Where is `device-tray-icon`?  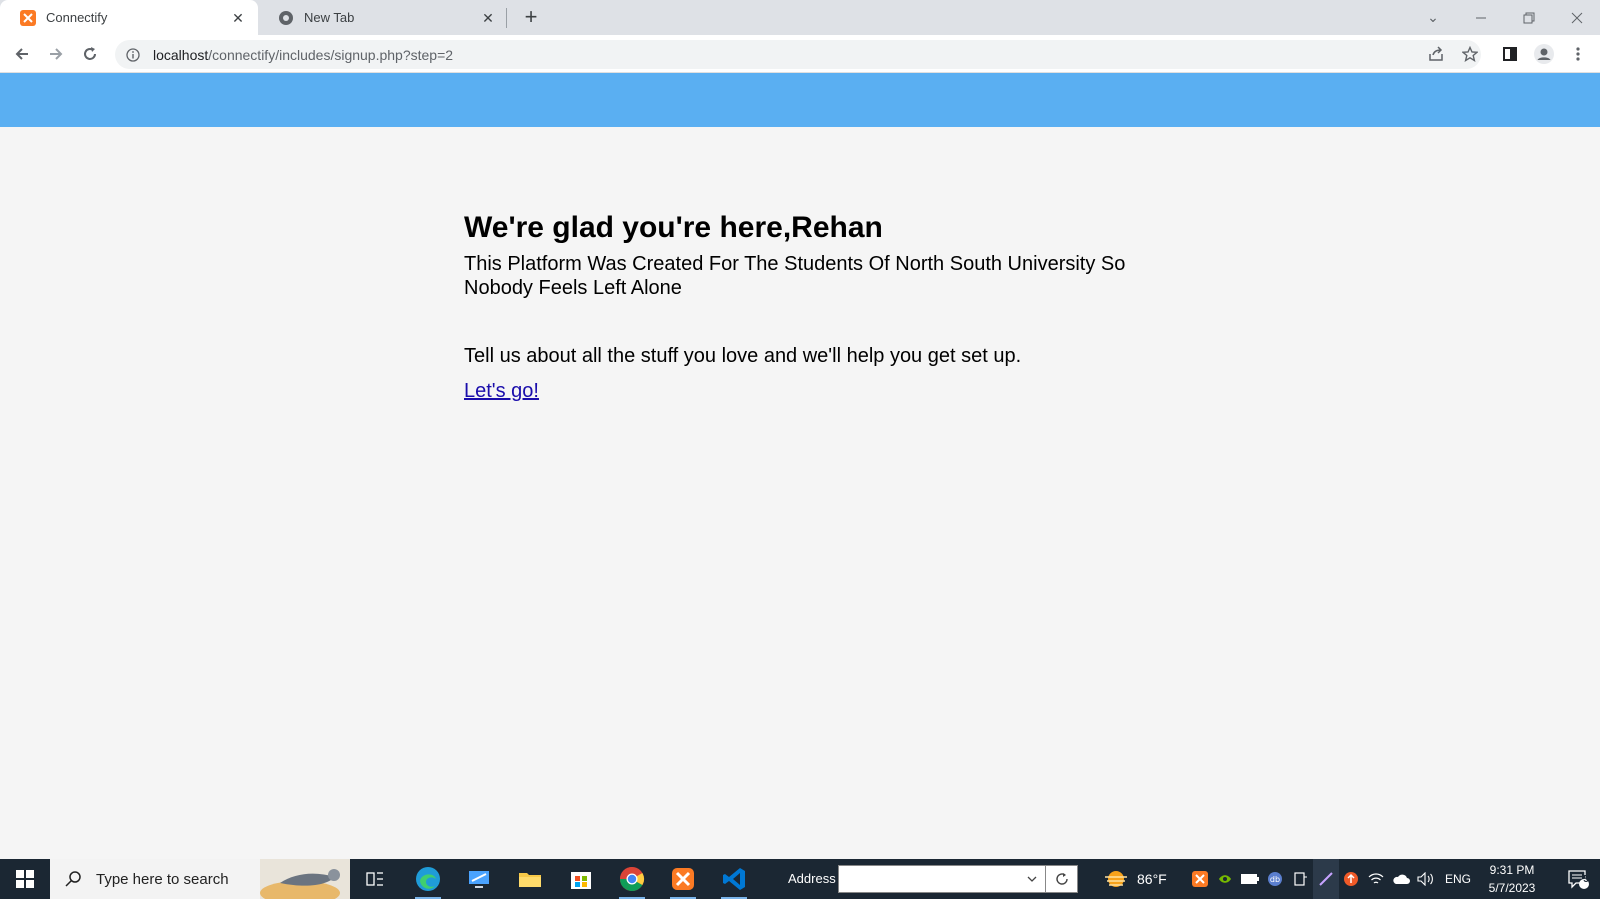
device-tray-icon is located at coordinates (1300, 879).